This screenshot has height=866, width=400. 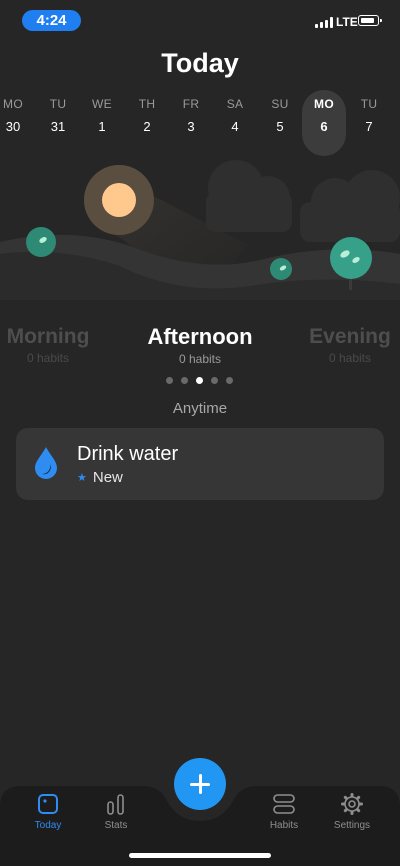 What do you see at coordinates (191, 126) in the screenshot?
I see `day-number: 3` at bounding box center [191, 126].